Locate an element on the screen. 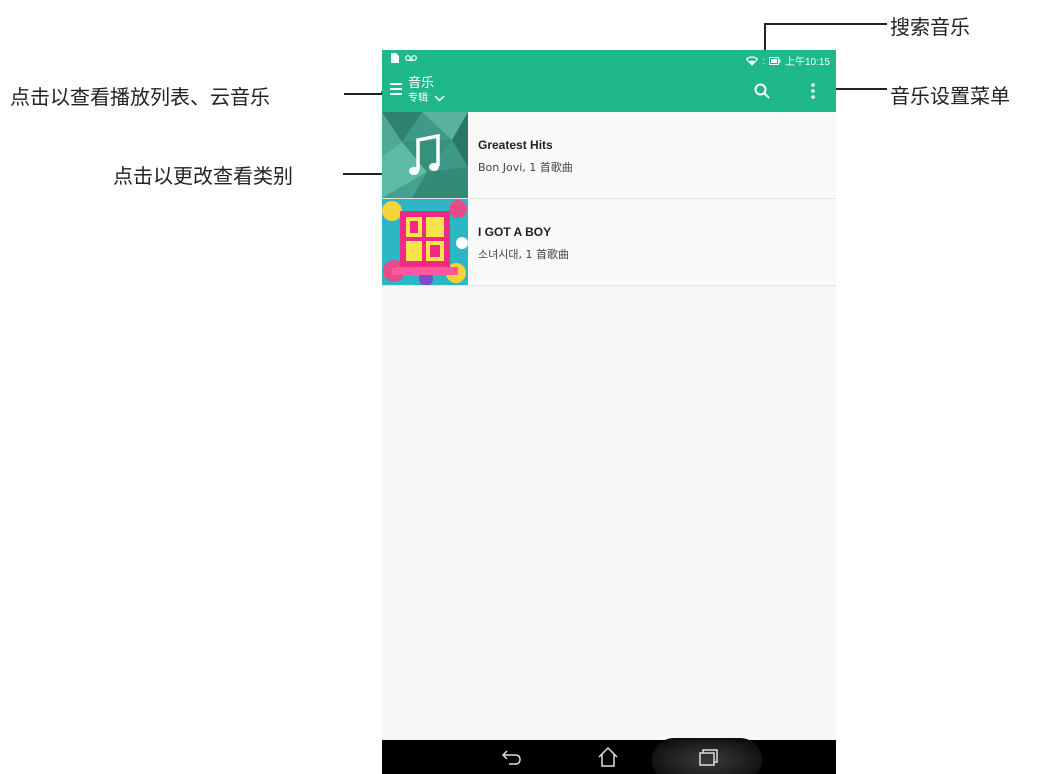  annotation-search-line-h is located at coordinates (826, 24).